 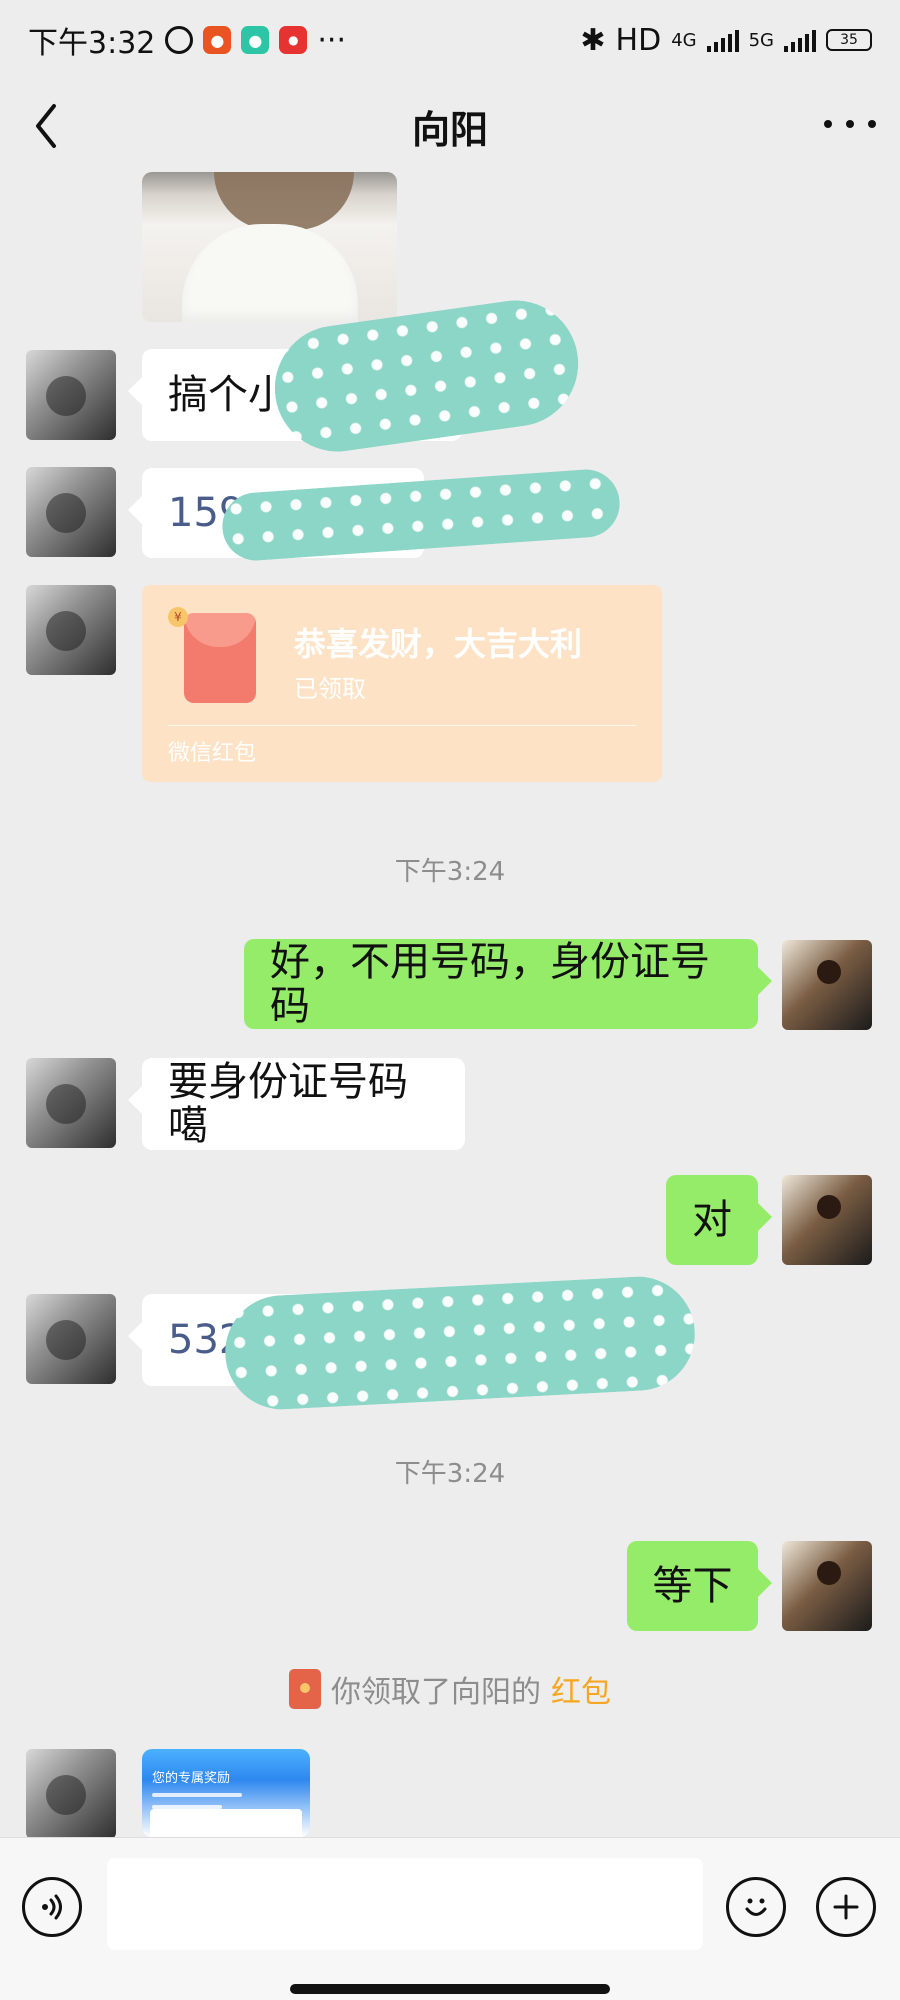 I want to click on message-bubble-outgoing: 对, so click(x=719, y=1220).